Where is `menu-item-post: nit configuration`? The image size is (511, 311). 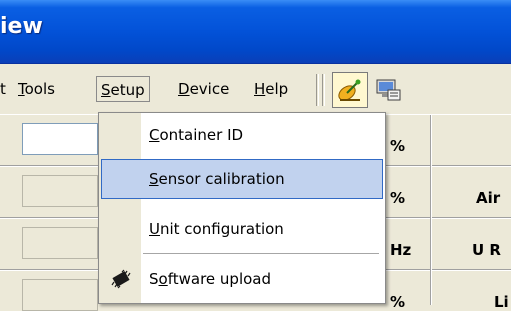 menu-item-post: nit configuration is located at coordinates (221, 229).